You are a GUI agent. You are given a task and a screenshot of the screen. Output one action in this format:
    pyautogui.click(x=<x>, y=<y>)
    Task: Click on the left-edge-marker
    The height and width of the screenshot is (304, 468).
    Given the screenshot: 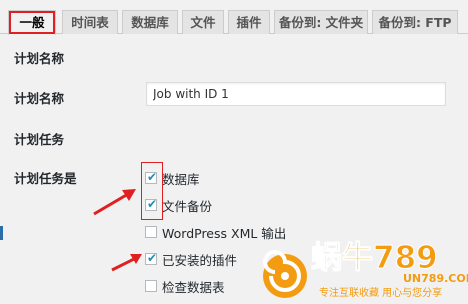 What is the action you would take?
    pyautogui.click(x=1, y=233)
    